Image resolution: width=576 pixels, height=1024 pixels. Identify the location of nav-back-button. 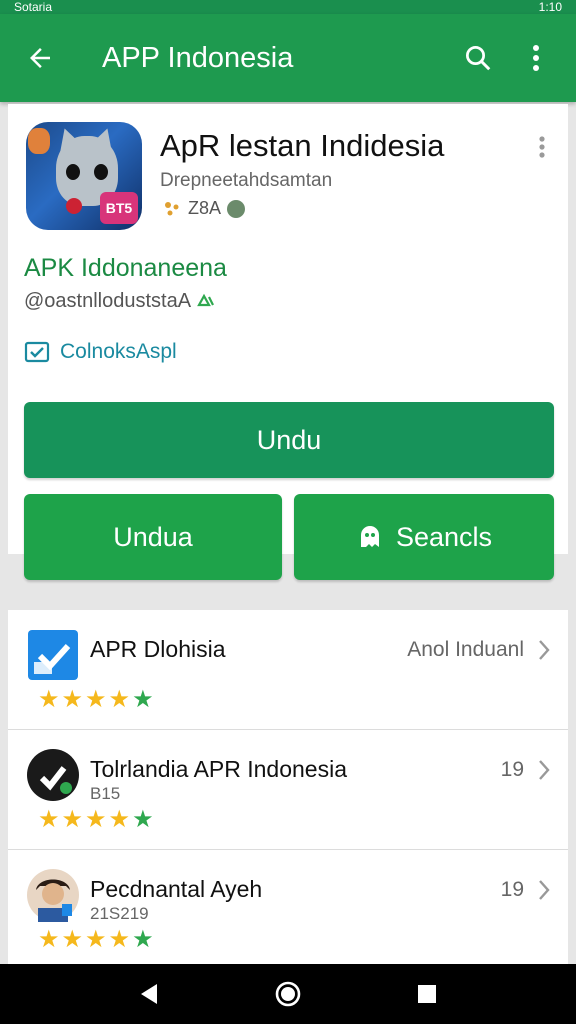
(149, 994).